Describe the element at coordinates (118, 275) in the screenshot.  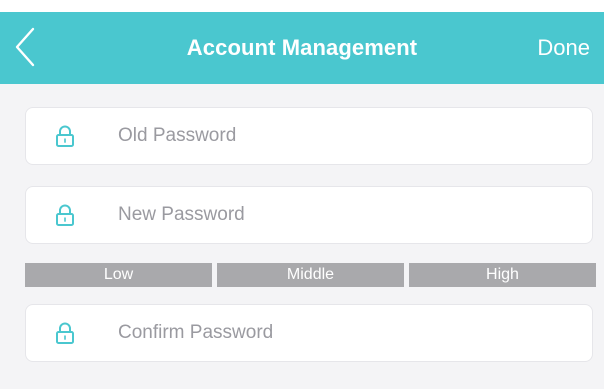
I see `strength-low: Low` at that location.